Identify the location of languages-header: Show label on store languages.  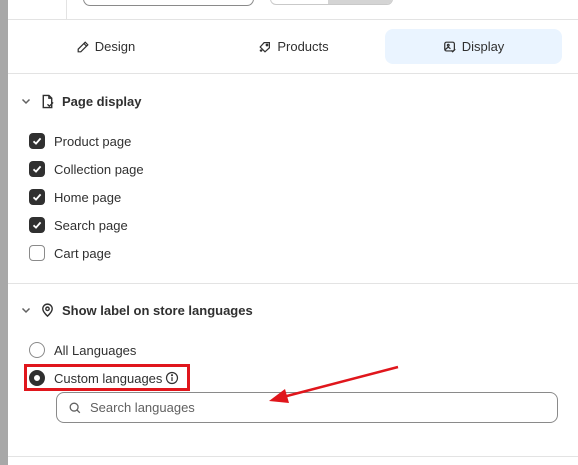
(136, 310).